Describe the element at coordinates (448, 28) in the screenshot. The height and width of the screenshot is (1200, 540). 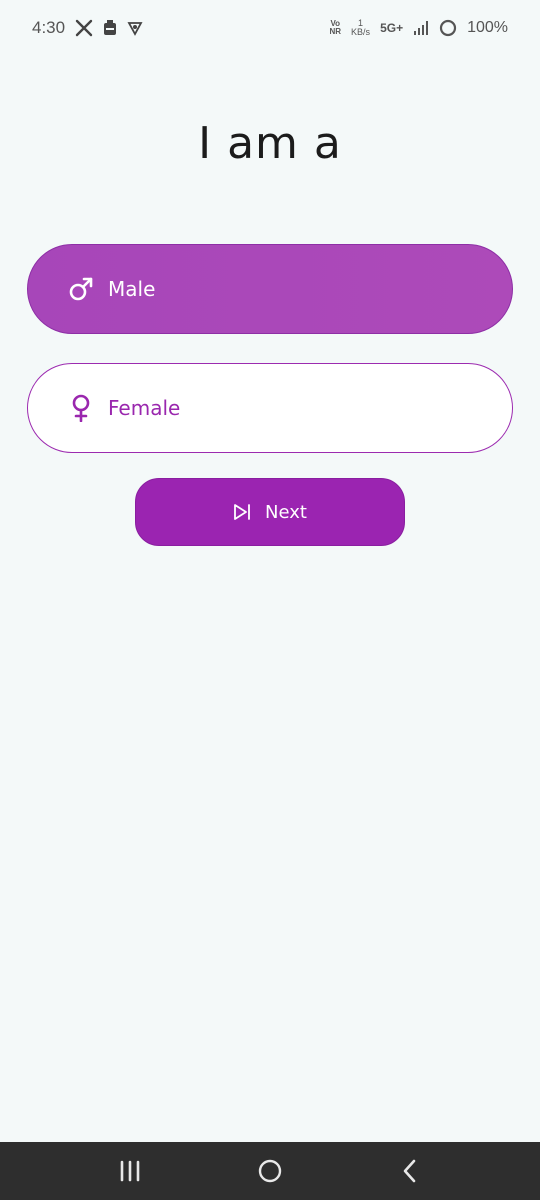
I see `battery-ring-icon` at that location.